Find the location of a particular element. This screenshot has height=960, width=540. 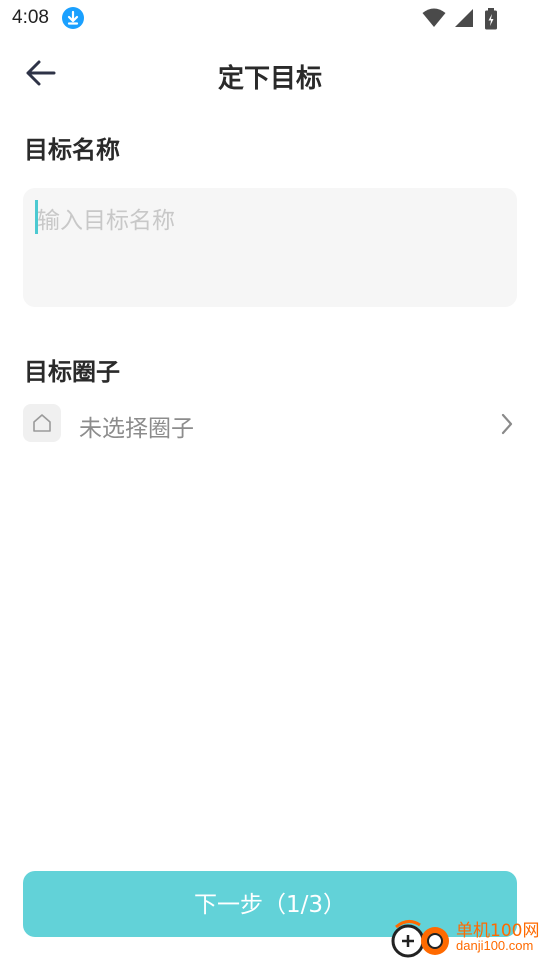

chevron-right-icon is located at coordinates (507, 424).